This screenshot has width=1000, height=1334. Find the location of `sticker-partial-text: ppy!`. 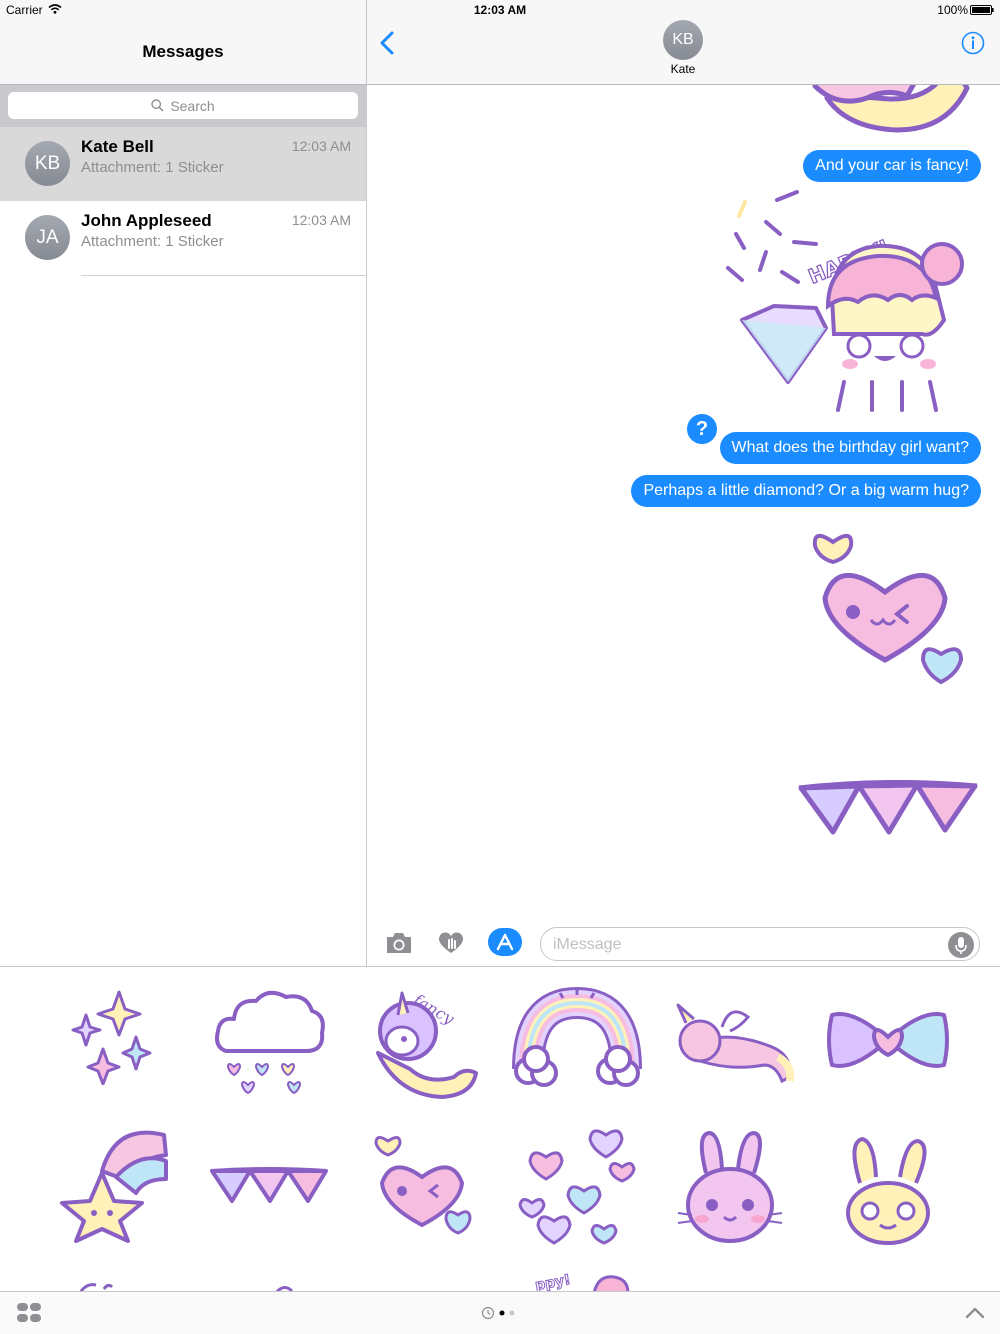

sticker-partial-text: ppy! is located at coordinates (553, 1282).